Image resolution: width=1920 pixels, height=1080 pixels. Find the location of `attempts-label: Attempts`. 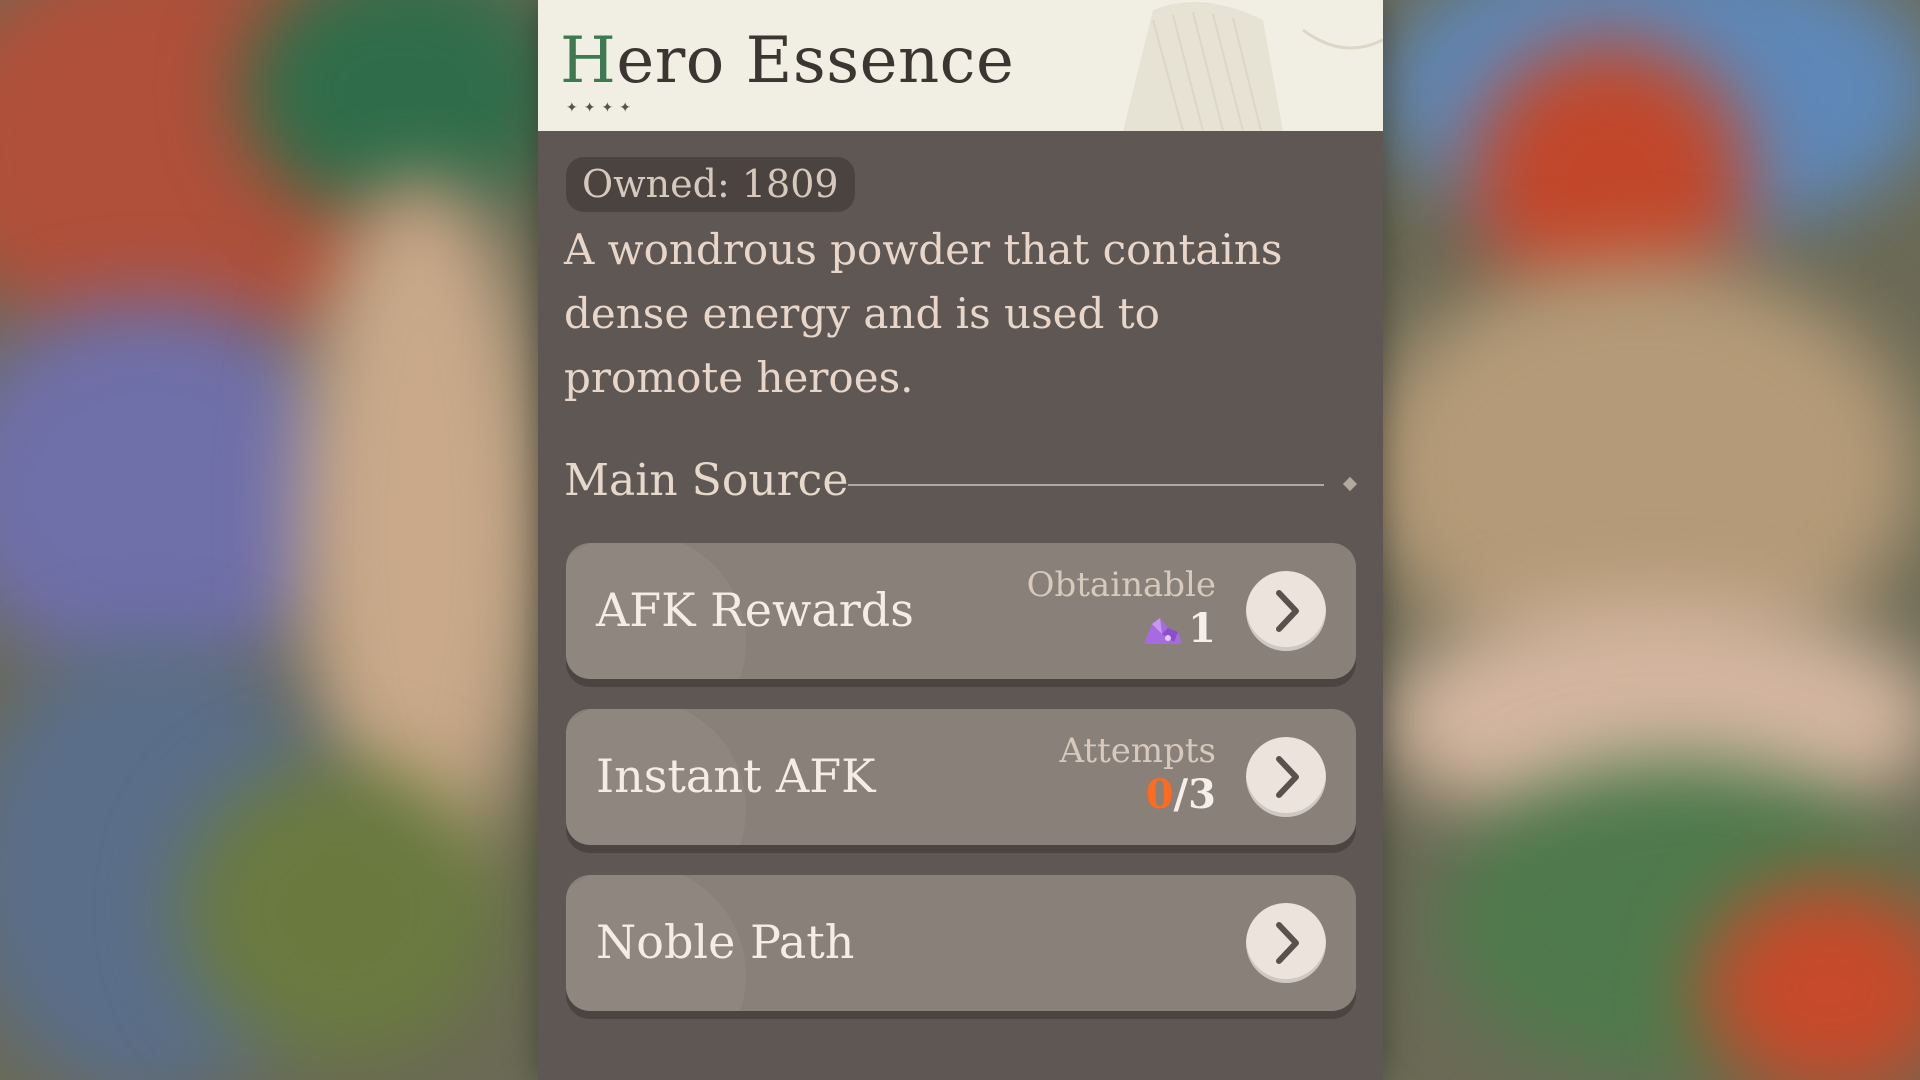

attempts-label: Attempts is located at coordinates (1137, 751).